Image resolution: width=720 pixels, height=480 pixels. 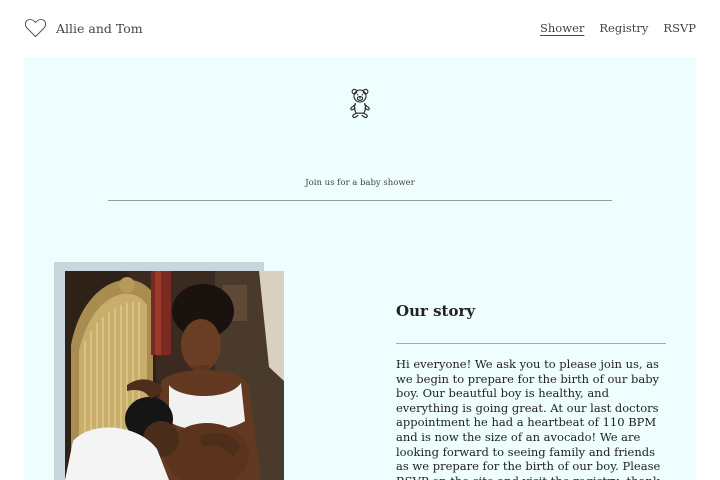 What do you see at coordinates (623, 28) in the screenshot?
I see `nav-link-registry: Registry` at bounding box center [623, 28].